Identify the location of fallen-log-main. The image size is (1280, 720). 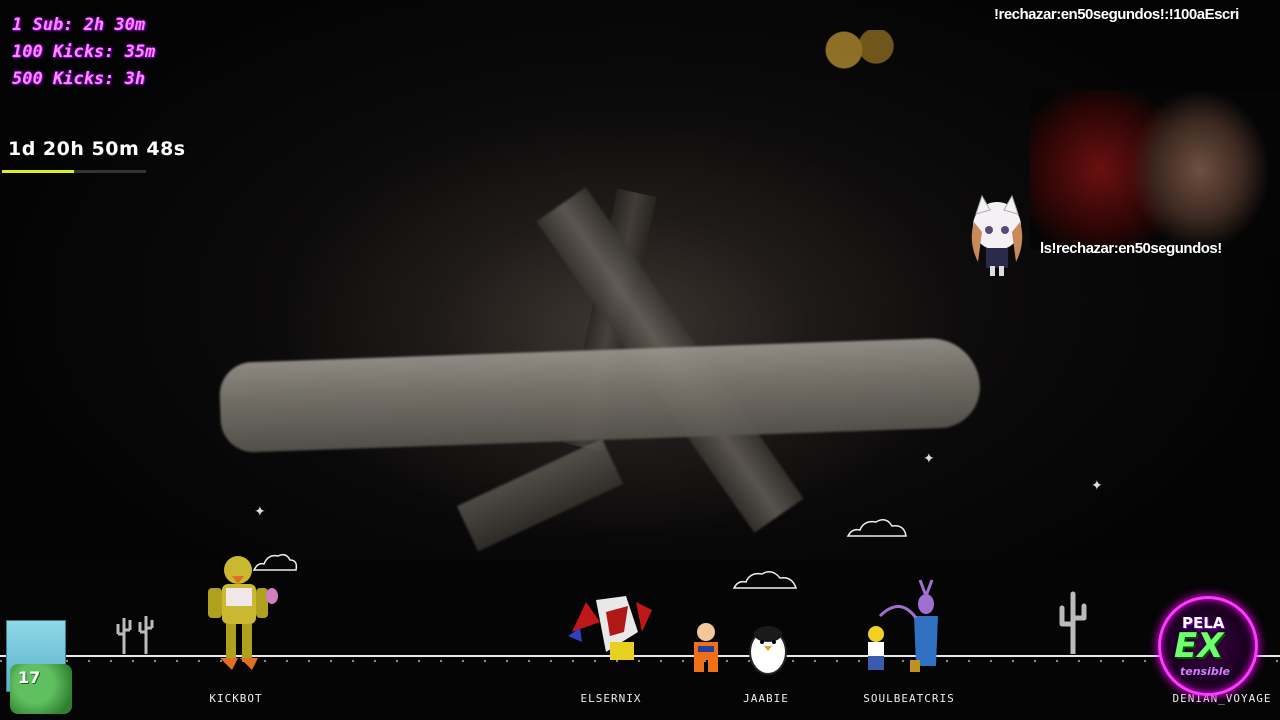
(600, 395).